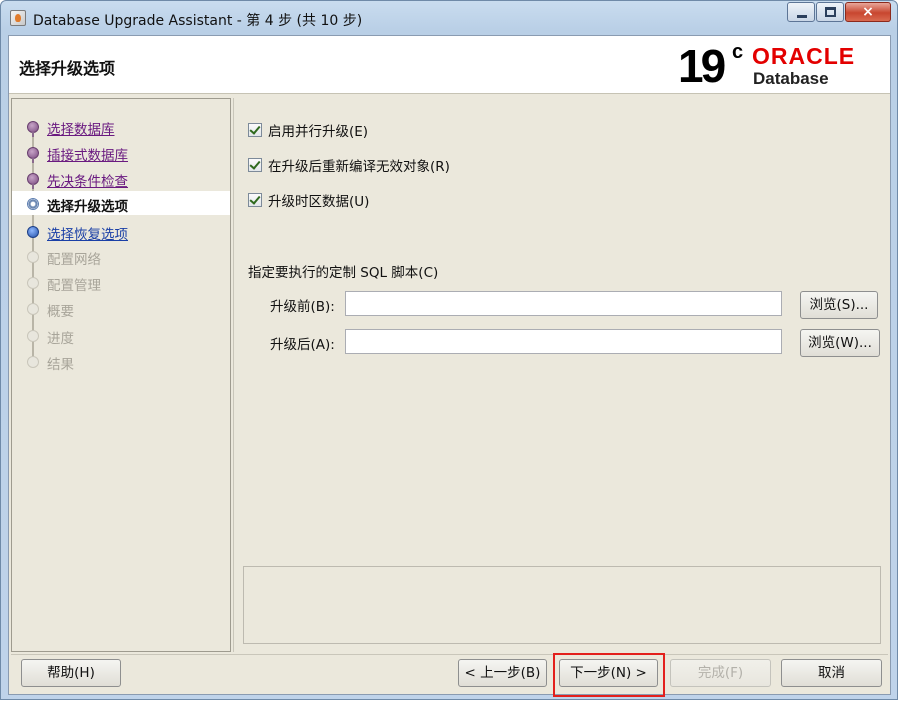 This screenshot has height=702, width=900. I want to click on maximize-button, so click(830, 12).